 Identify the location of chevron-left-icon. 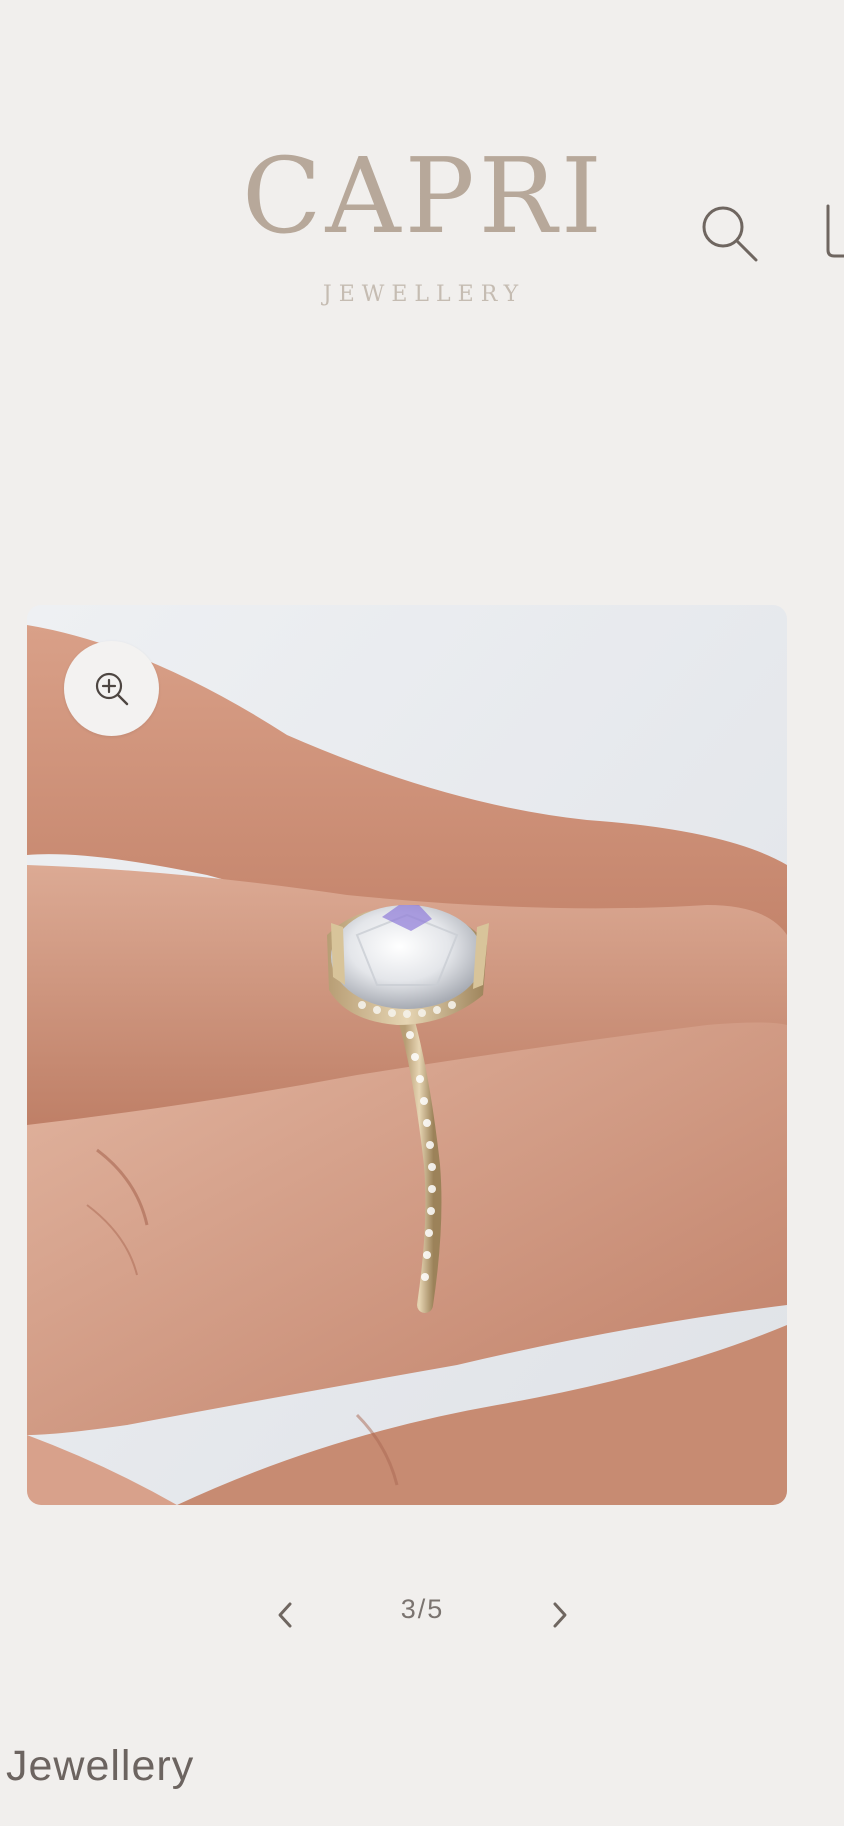
(285, 1615).